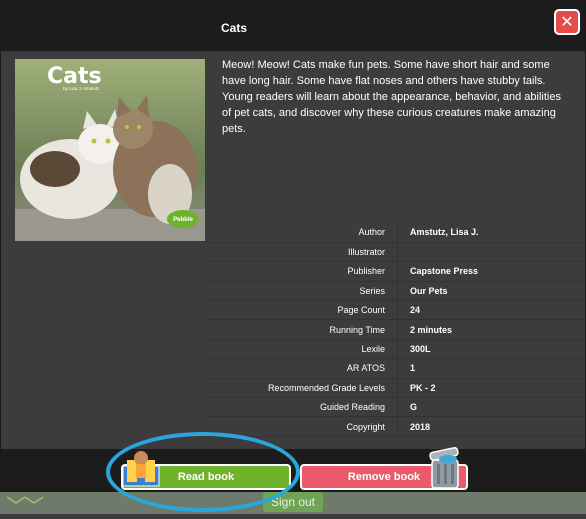 This screenshot has width=586, height=519. Describe the element at coordinates (293, 502) in the screenshot. I see `signout-button: Sign out` at that location.